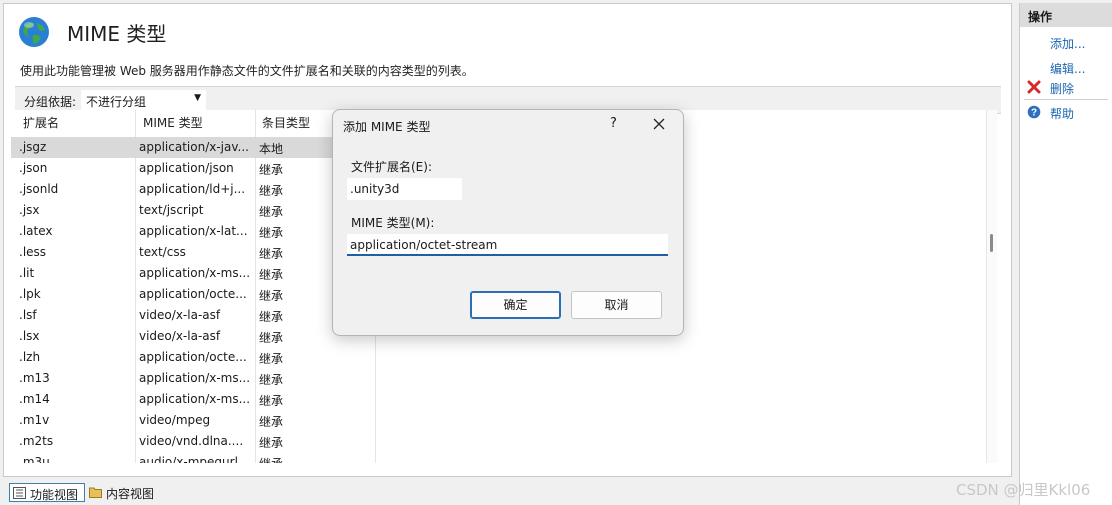 This screenshot has height=505, width=1112. Describe the element at coordinates (197, 98) in the screenshot. I see `dropdown-arrow-icon: ▼` at that location.